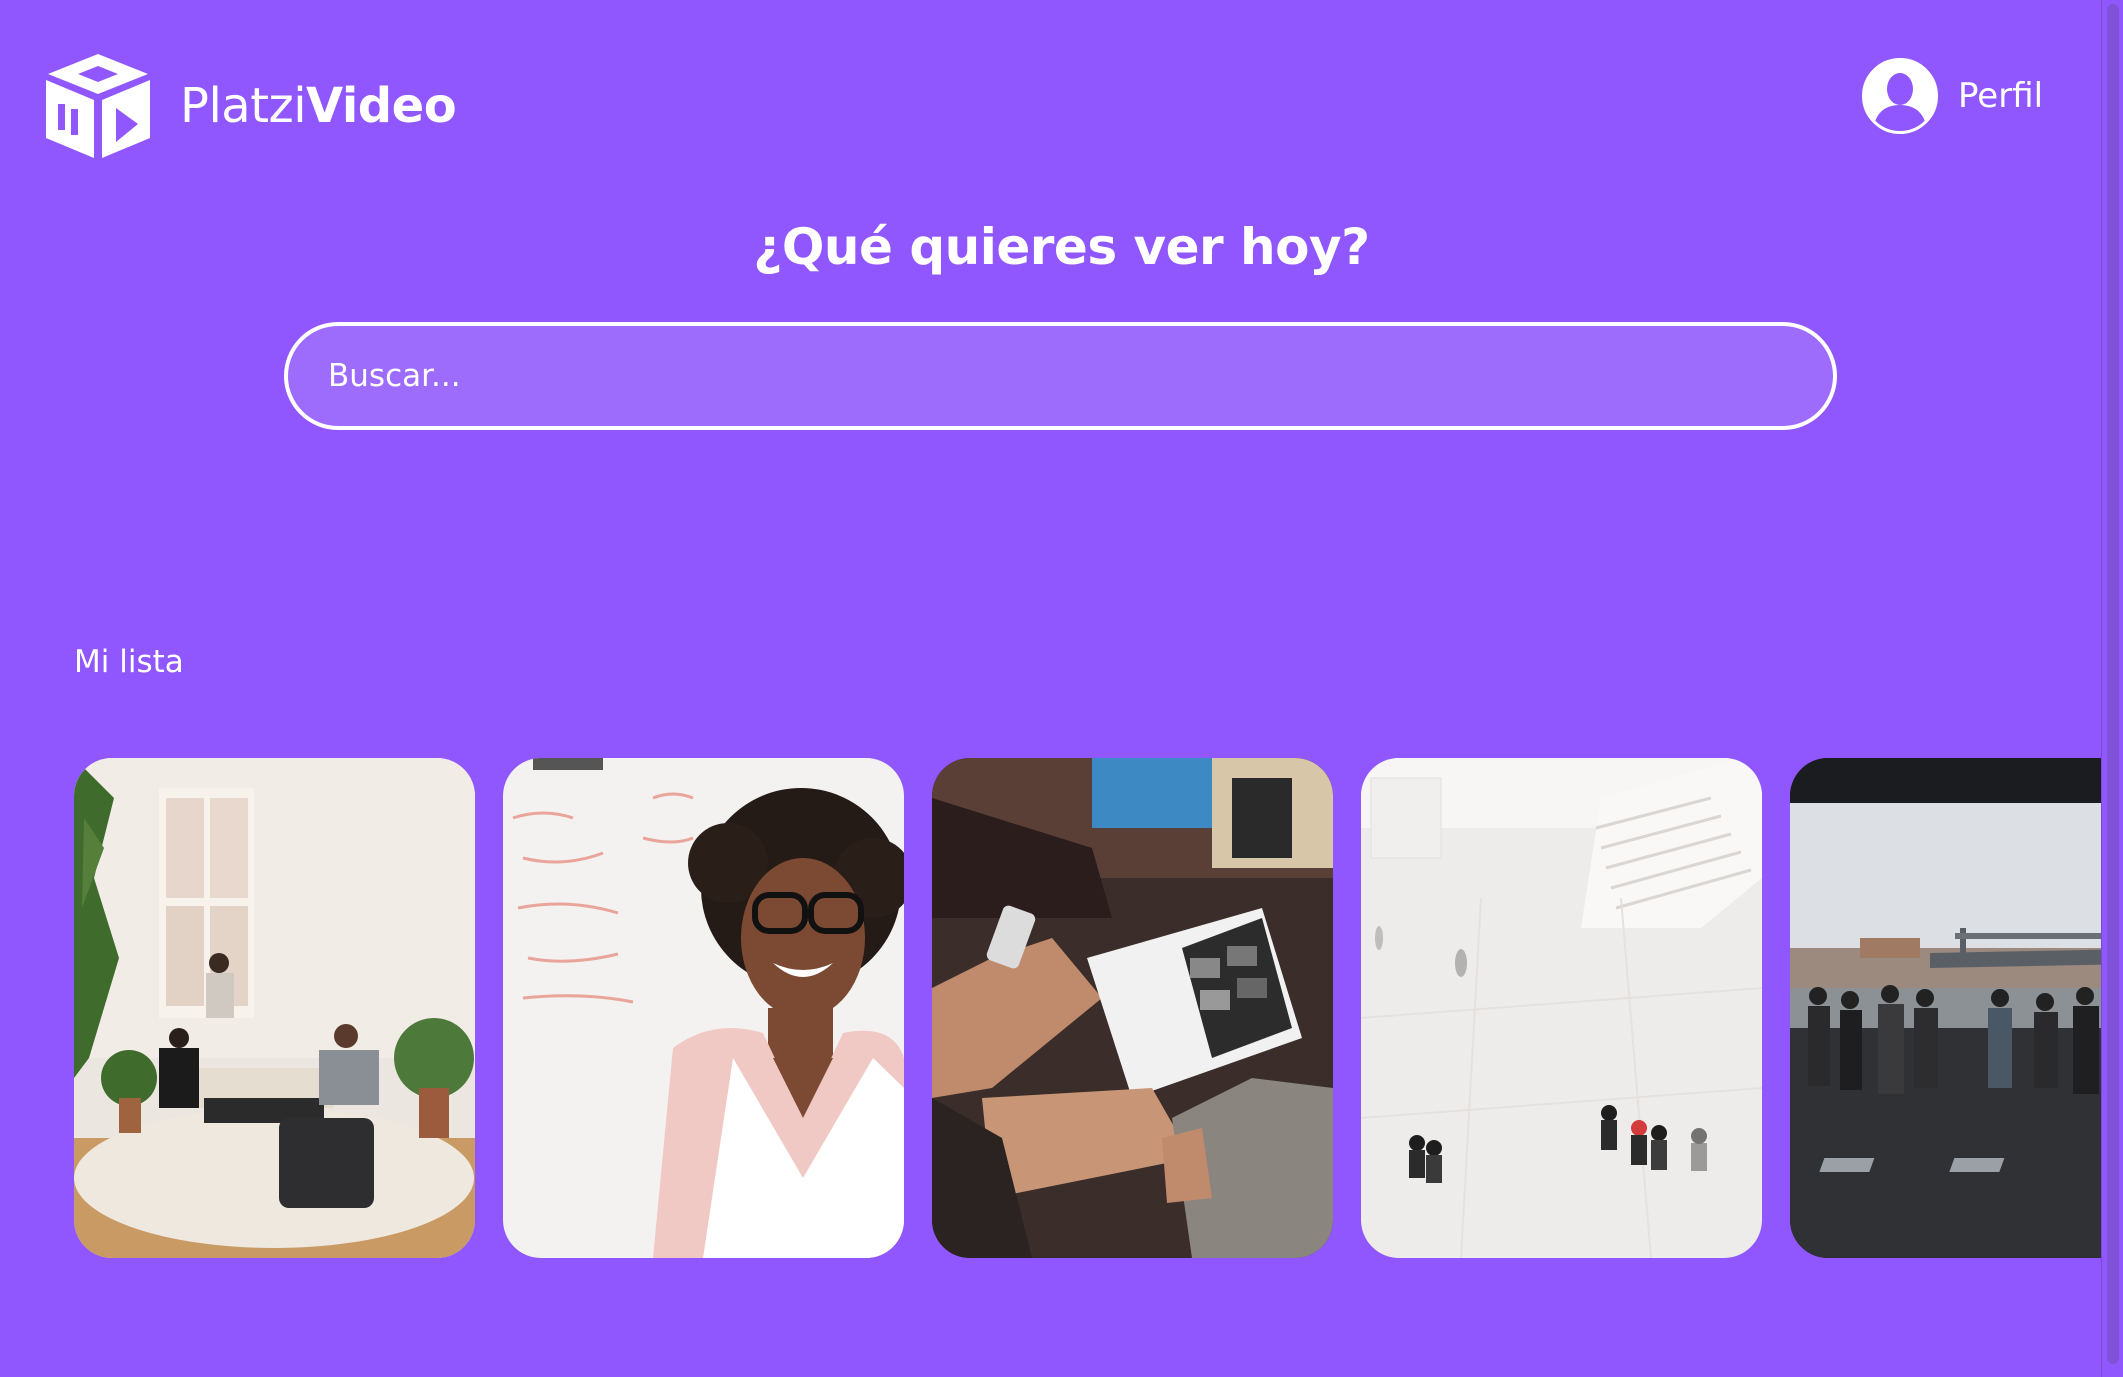  Describe the element at coordinates (129, 662) in the screenshot. I see `section-title-my-list: Mi lista` at that location.